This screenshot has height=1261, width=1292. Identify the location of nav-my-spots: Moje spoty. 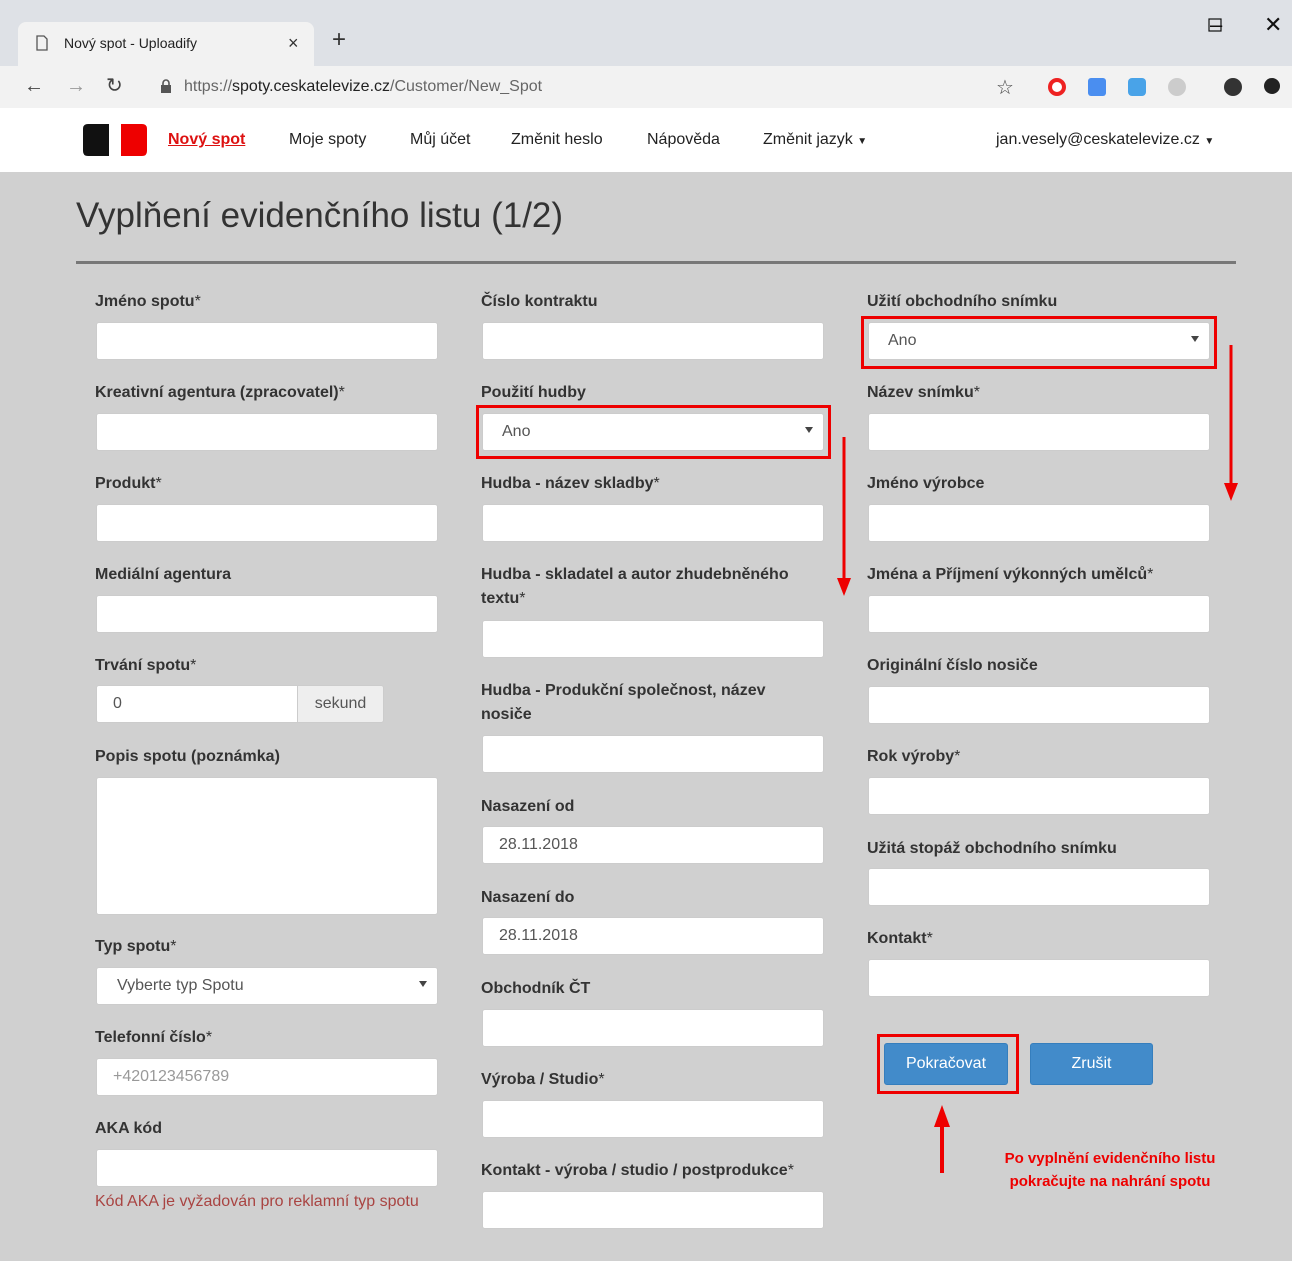
(327, 140).